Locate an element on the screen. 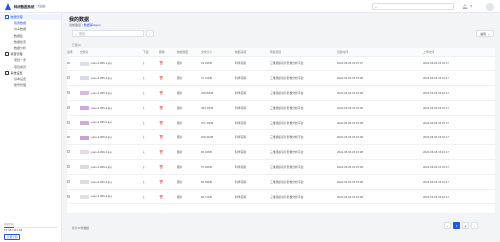  page-button-1: 1 is located at coordinates (456, 225).